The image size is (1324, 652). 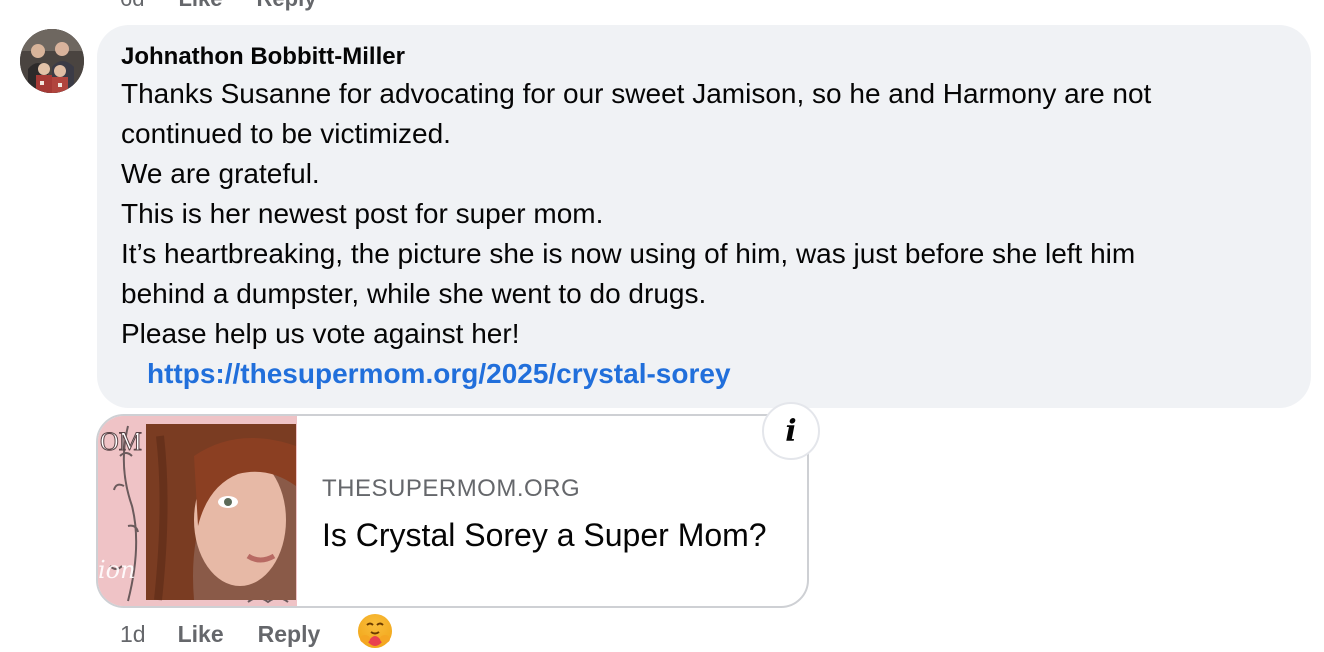 I want to click on thumbnail-text-bottom: ion, so click(x=117, y=570).